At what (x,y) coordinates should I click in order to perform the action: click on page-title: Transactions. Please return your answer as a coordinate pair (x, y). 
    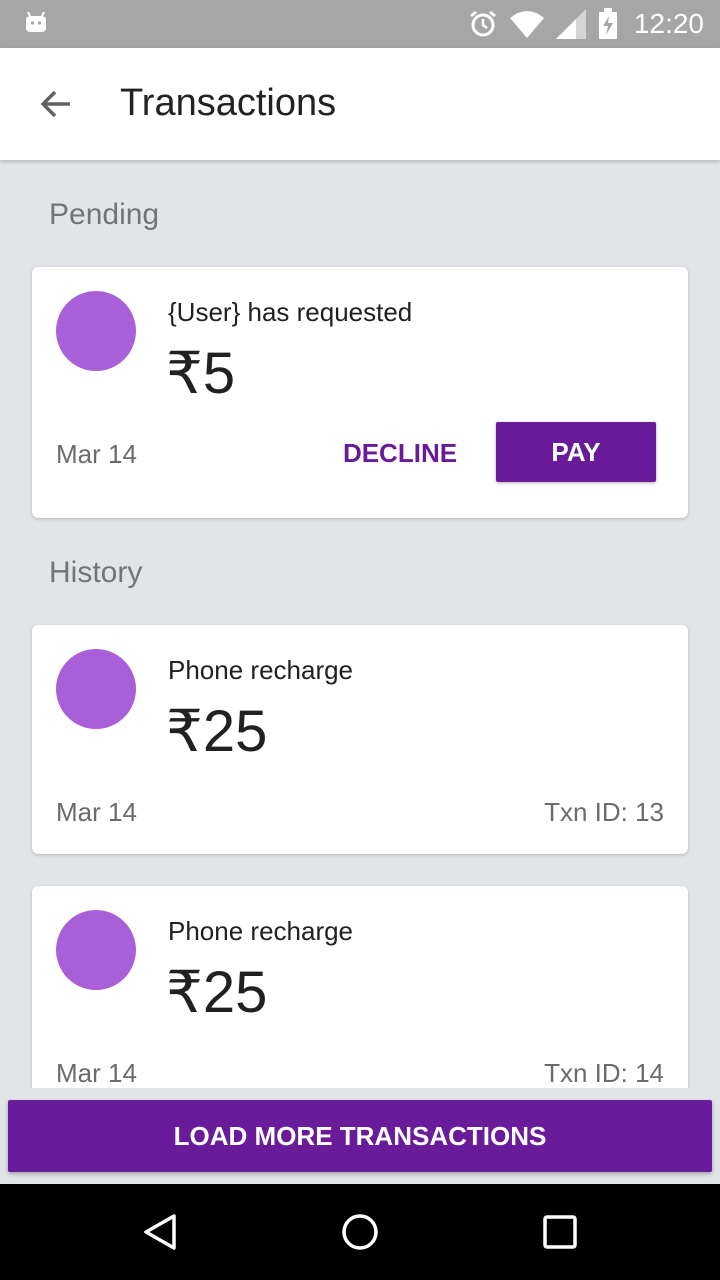
    Looking at the image, I should click on (228, 103).